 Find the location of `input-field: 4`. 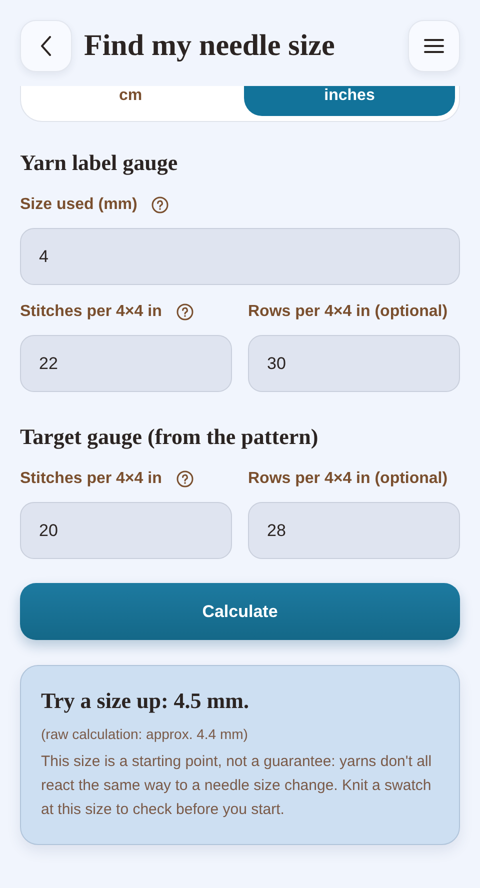

input-field: 4 is located at coordinates (240, 256).